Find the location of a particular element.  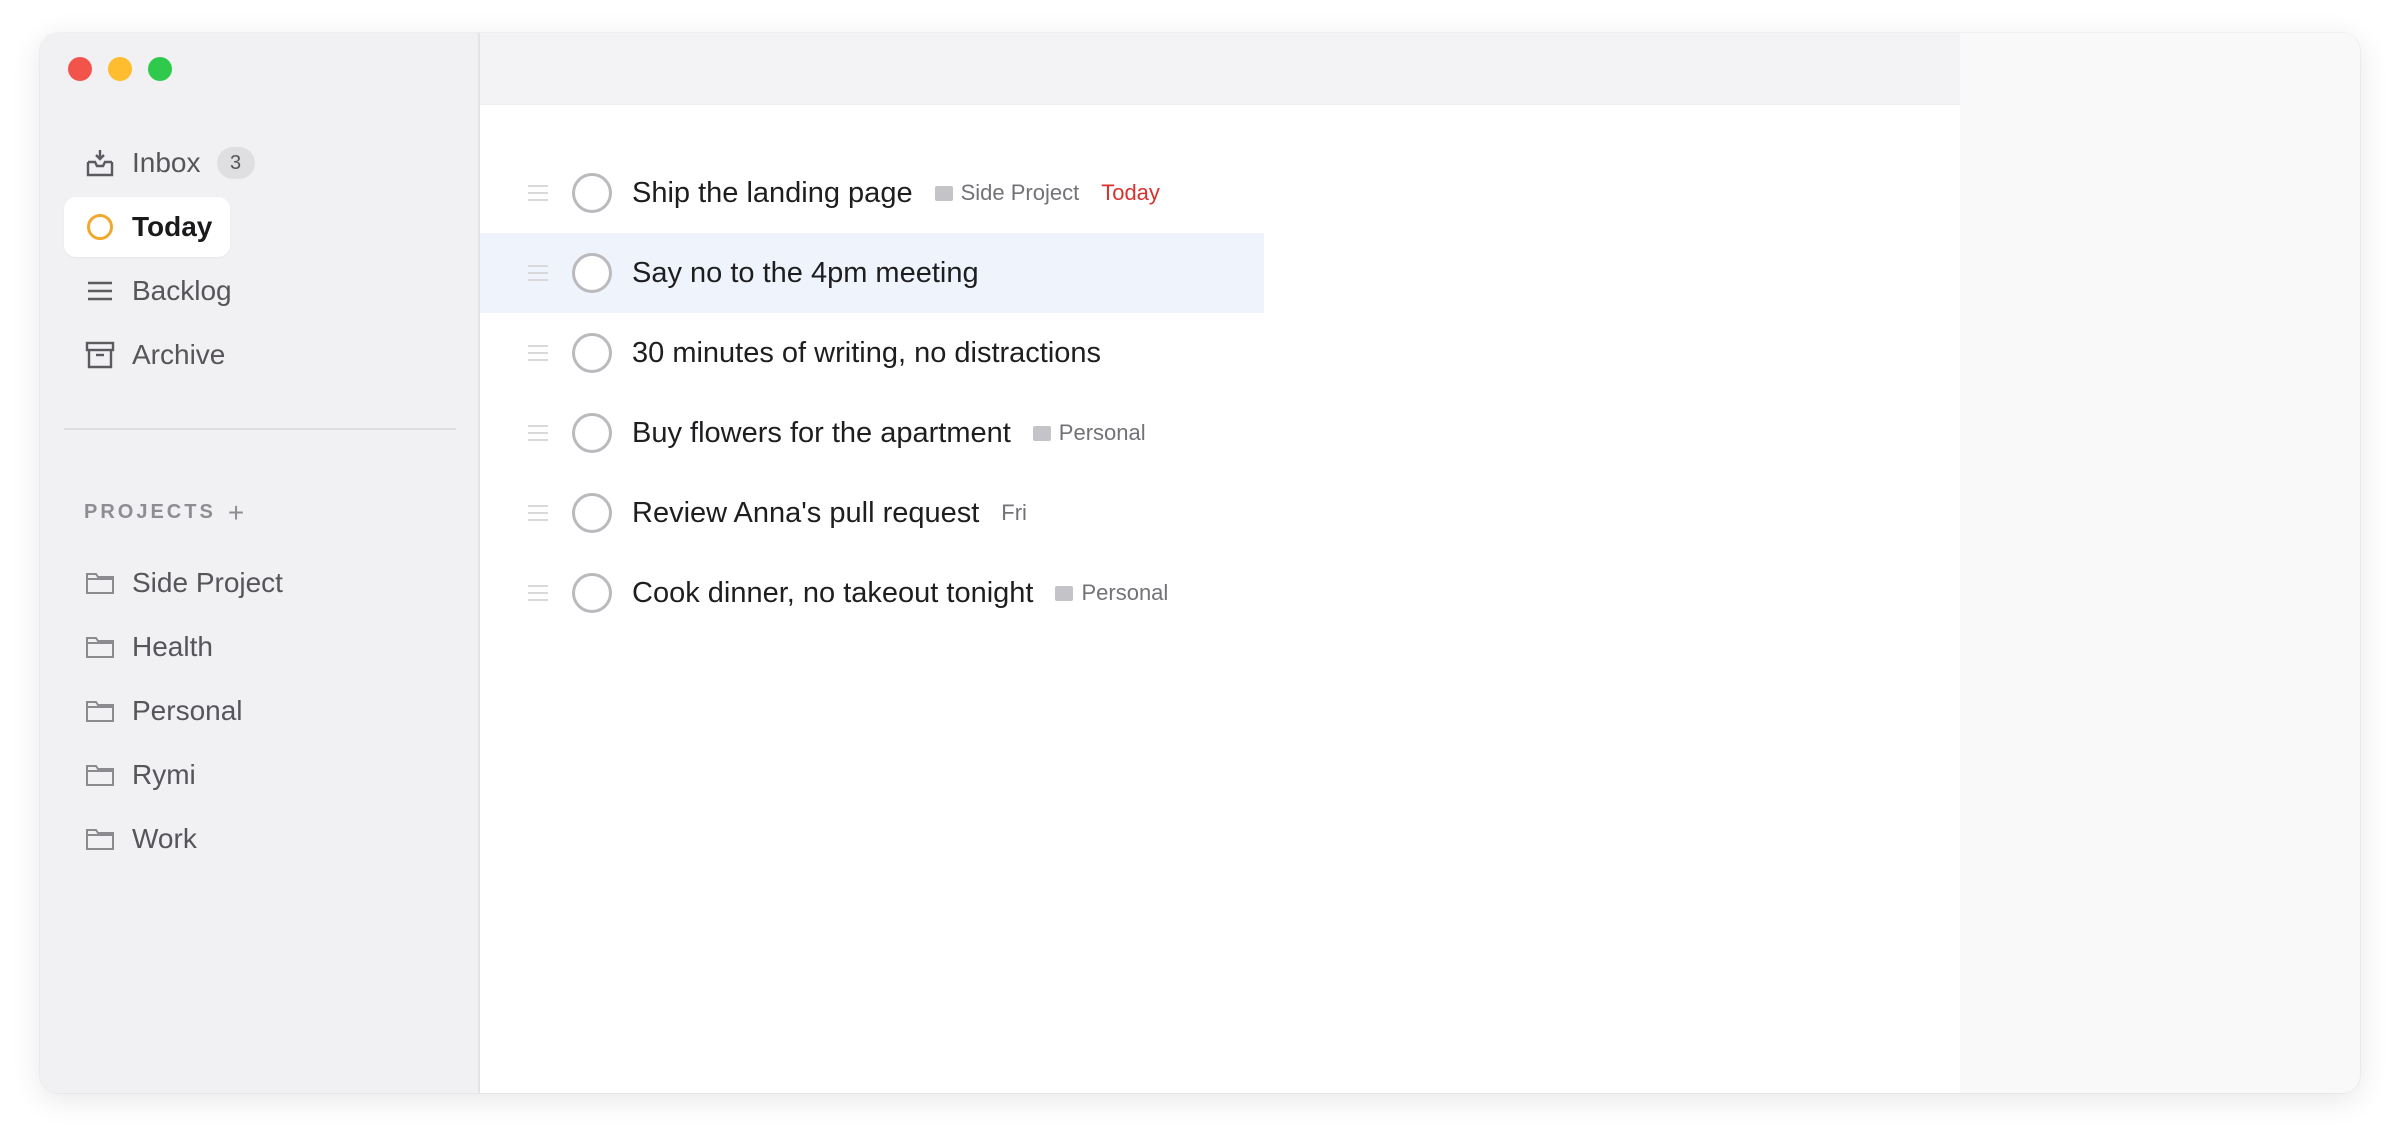

sidebar-item-label: Rymi is located at coordinates (164, 774).